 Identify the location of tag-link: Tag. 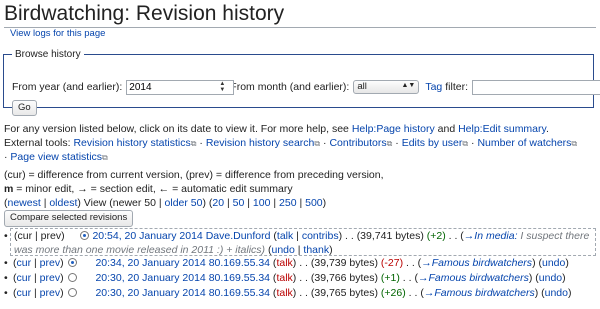
(433, 87).